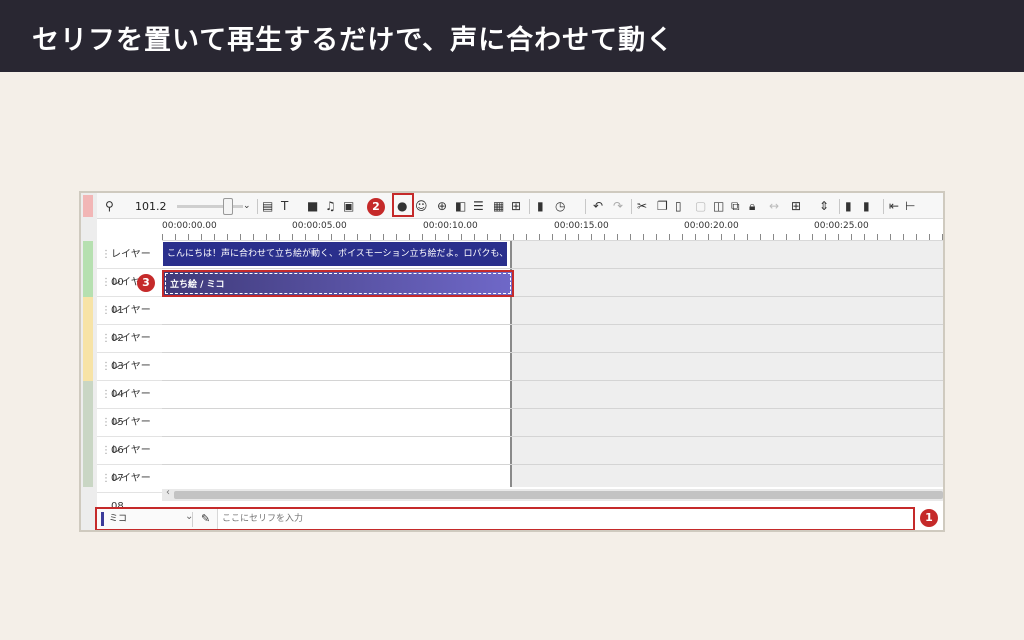 This screenshot has width=1024, height=640. I want to click on save-icon: ▮, so click(540, 206).